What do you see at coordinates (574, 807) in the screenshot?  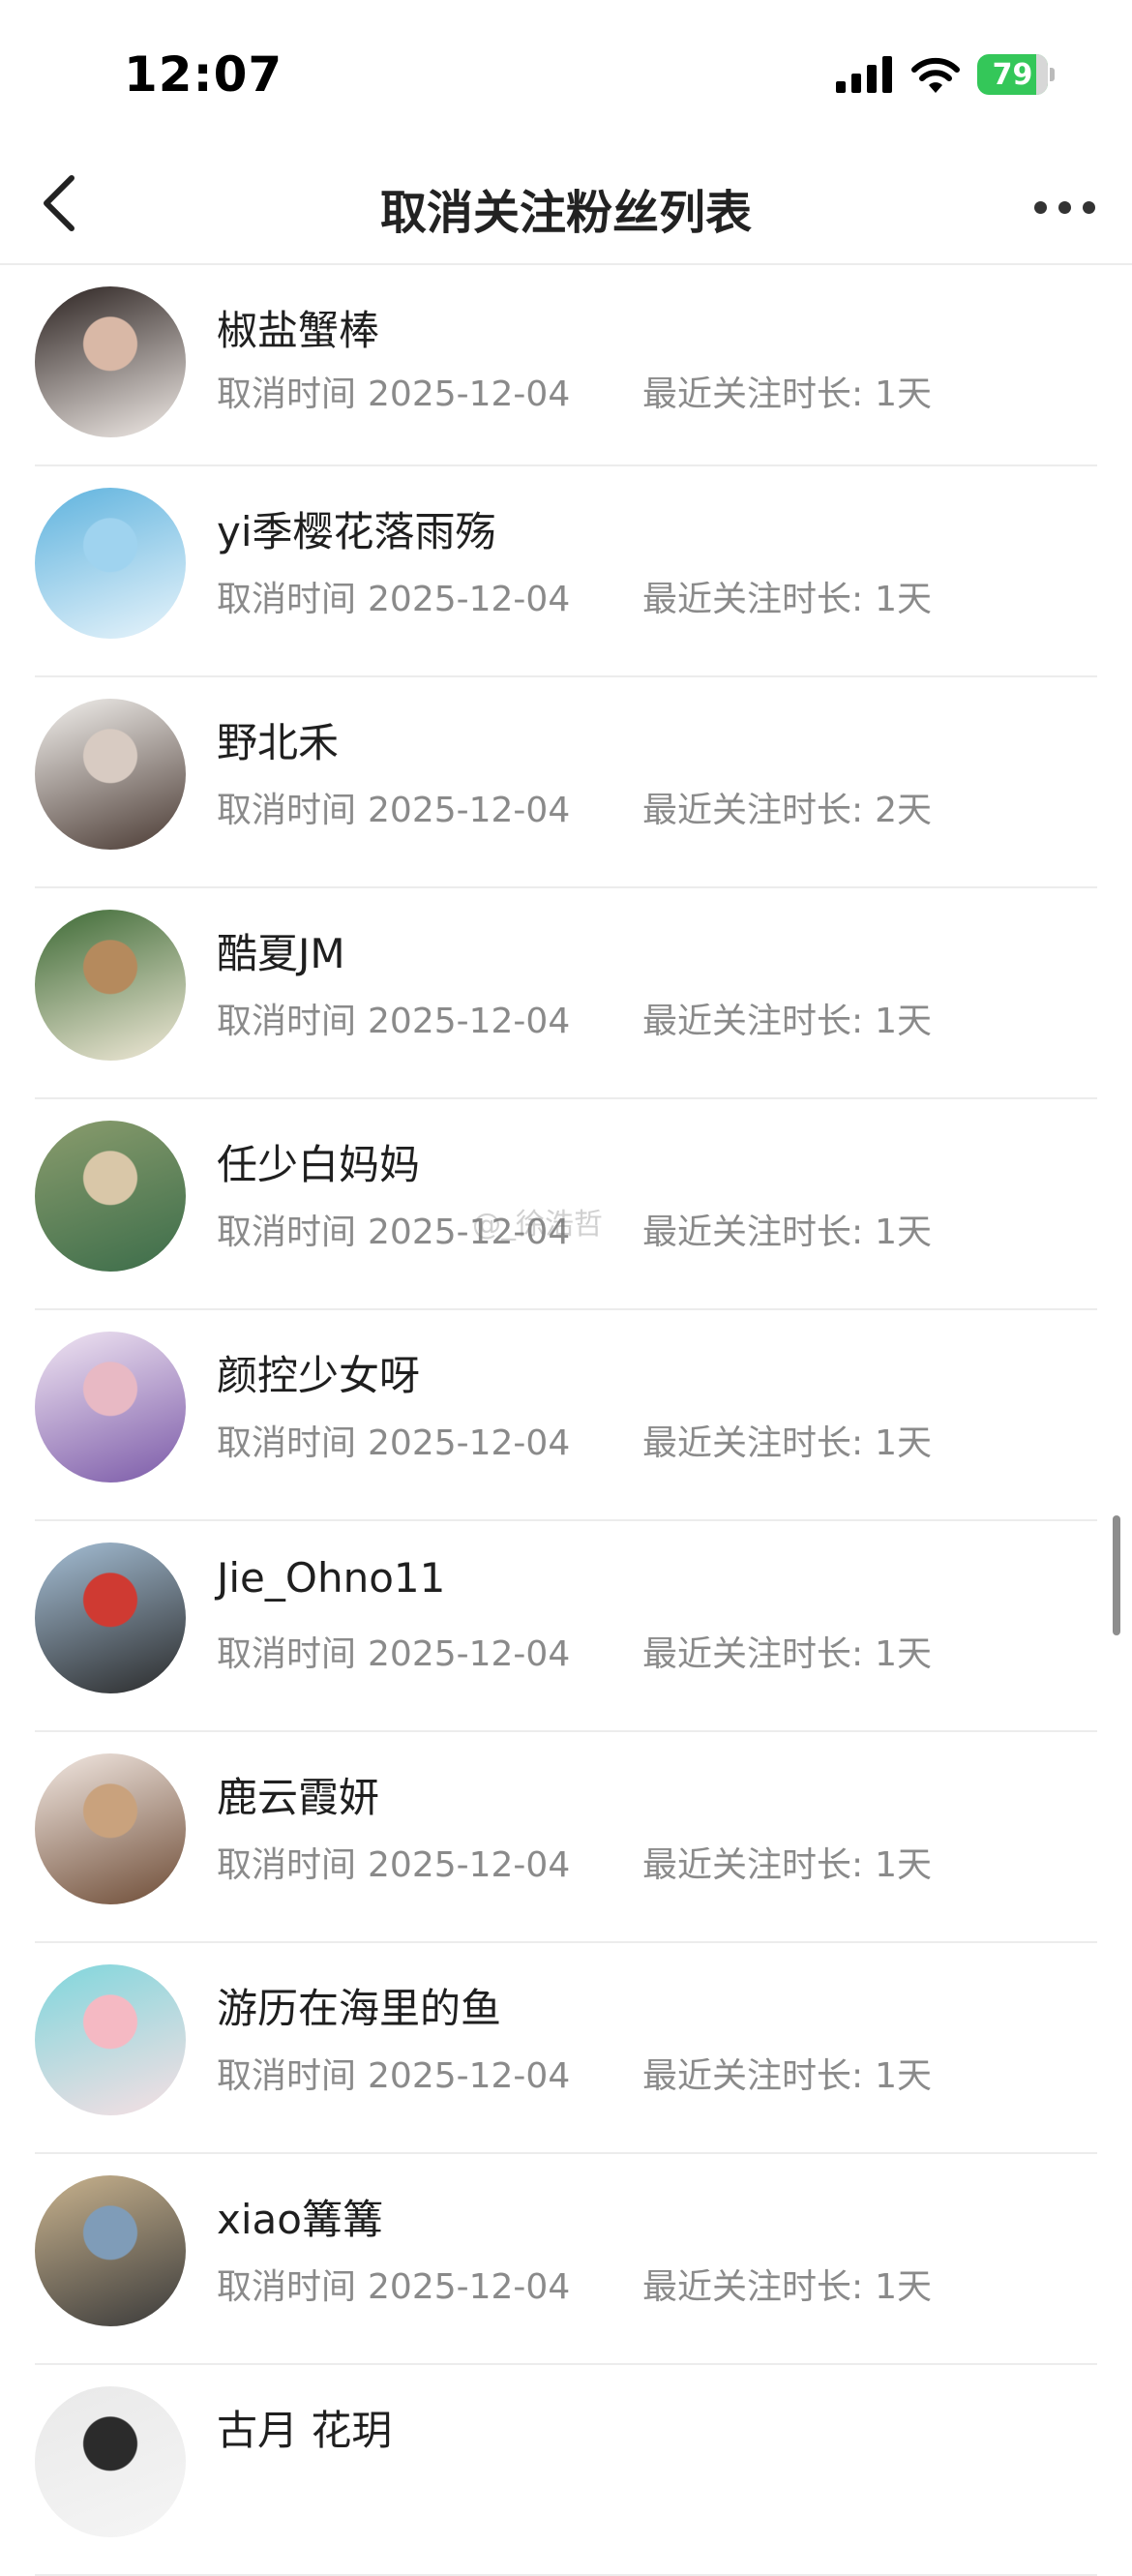 I see `unfollow-meta: 取消时间 2025-12-04 最近关注时长: 2天` at bounding box center [574, 807].